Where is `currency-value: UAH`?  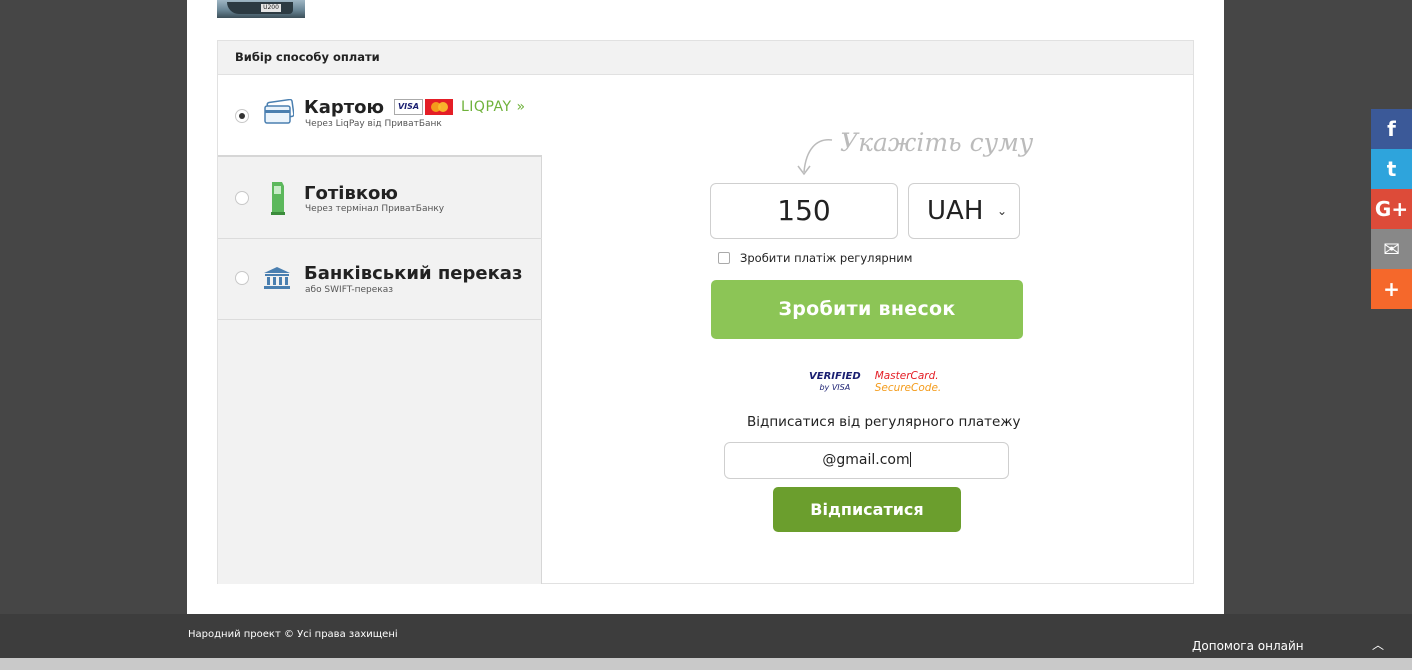
currency-value: UAH is located at coordinates (955, 211).